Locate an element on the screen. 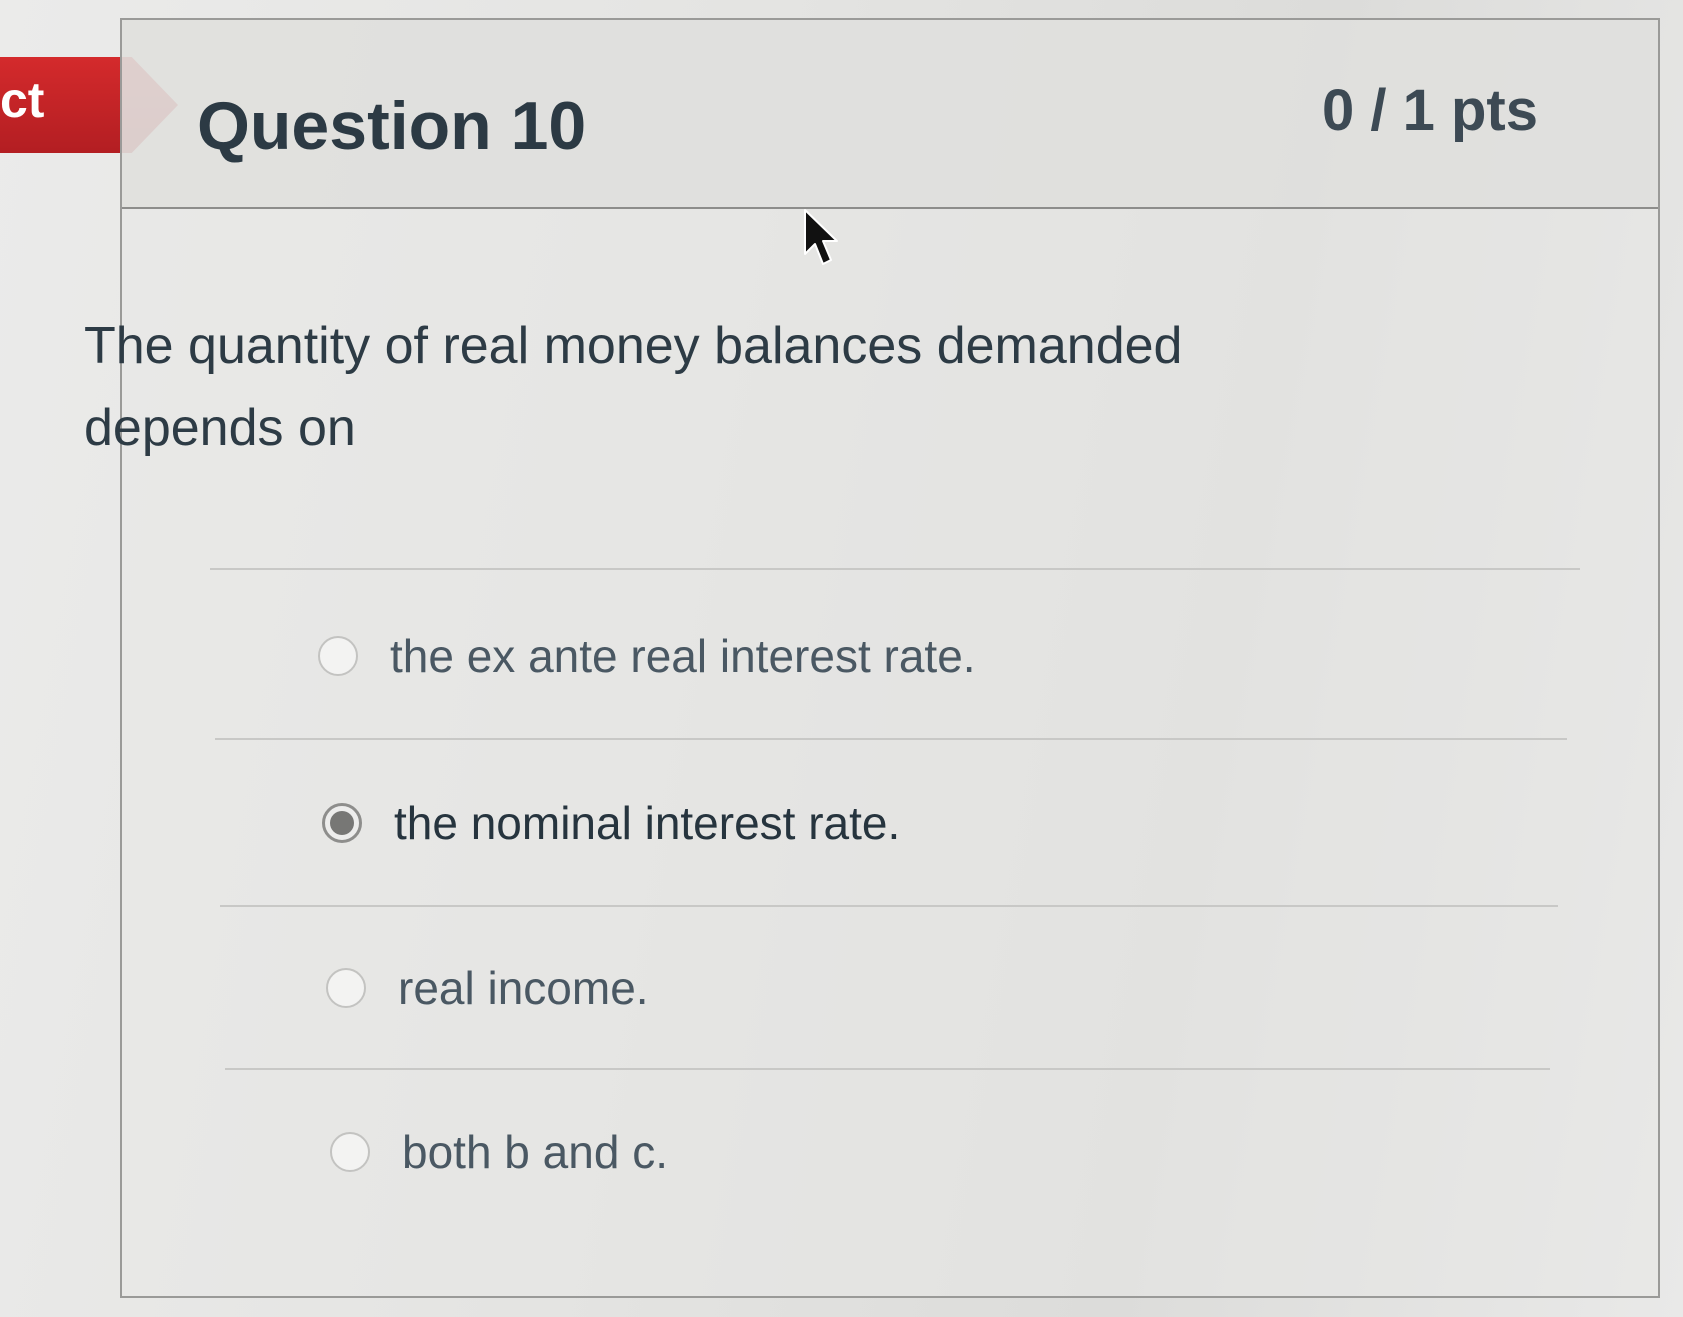 The image size is (1683, 1317). arrow-pointer-icon is located at coordinates (821, 237).